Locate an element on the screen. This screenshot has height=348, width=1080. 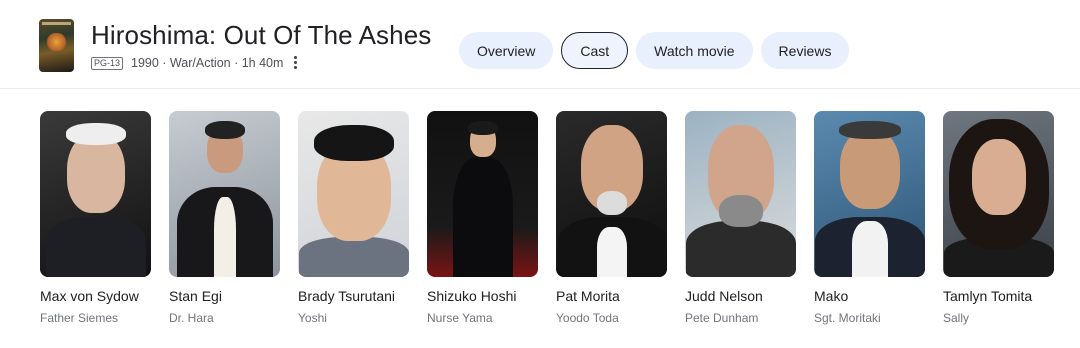
cast-name: Stan Egi is located at coordinates (224, 296).